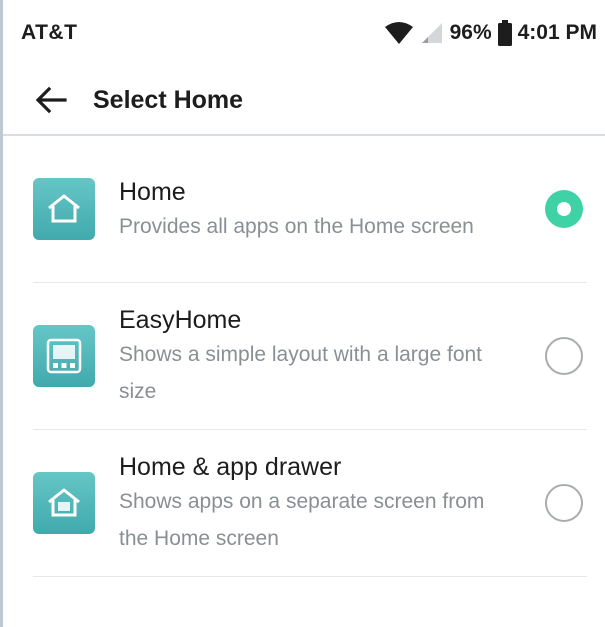 Image resolution: width=605 pixels, height=627 pixels. I want to click on arrow-left-icon, so click(51, 100).